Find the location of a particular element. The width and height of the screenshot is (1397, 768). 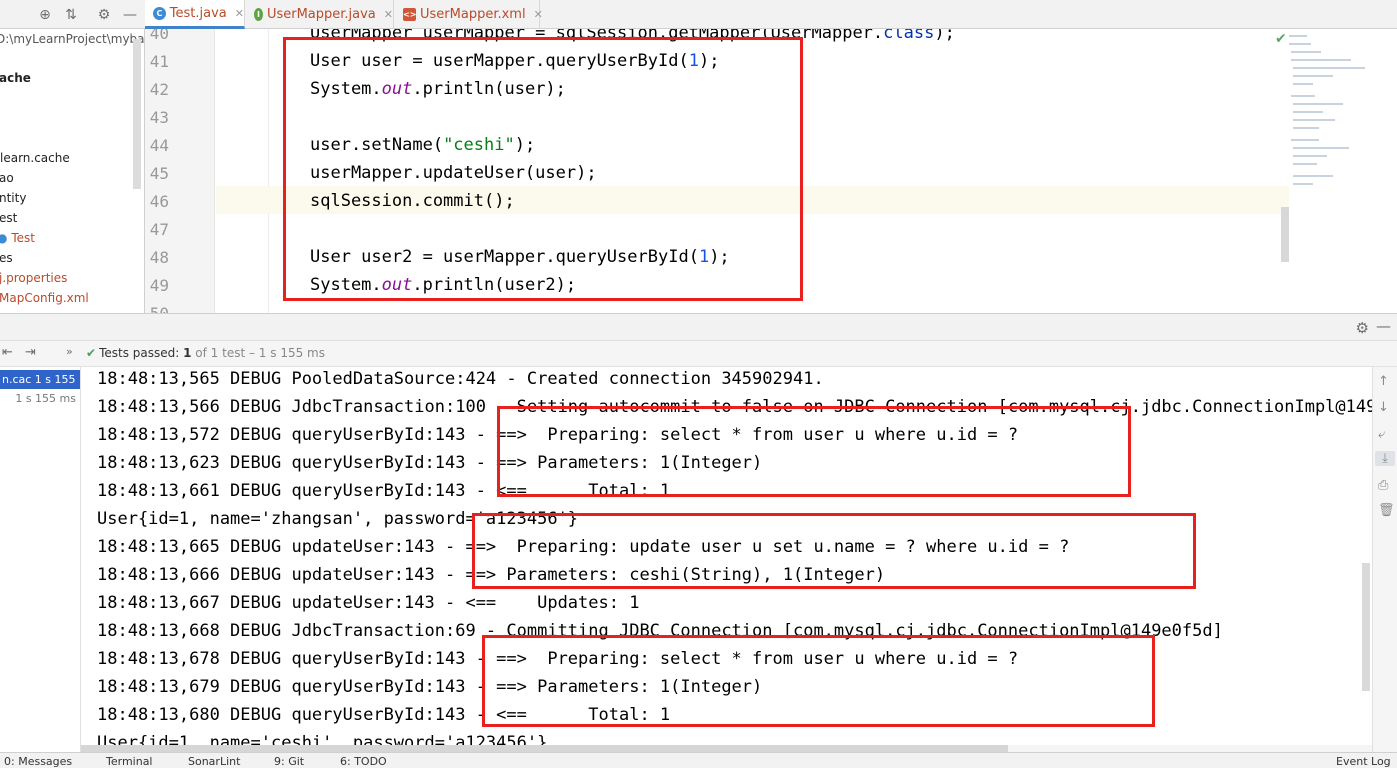

soft-wrap-icon: ⤶ is located at coordinates (1381, 434).